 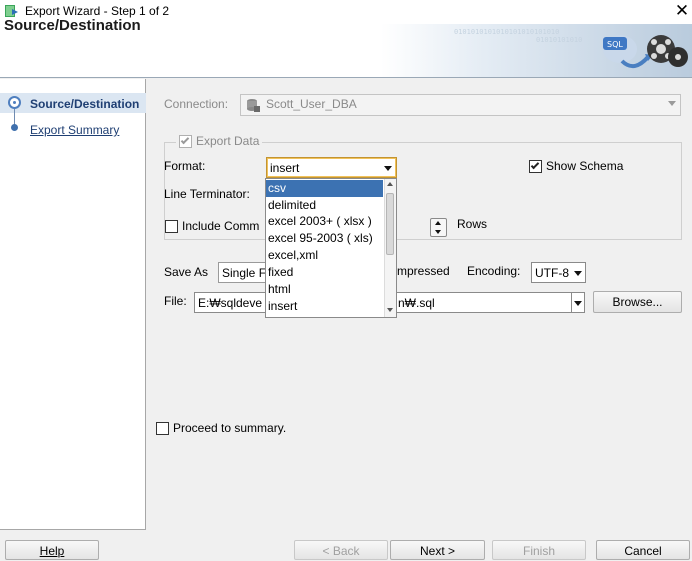 What do you see at coordinates (324, 255) in the screenshot?
I see `format-option: excel,xml` at bounding box center [324, 255].